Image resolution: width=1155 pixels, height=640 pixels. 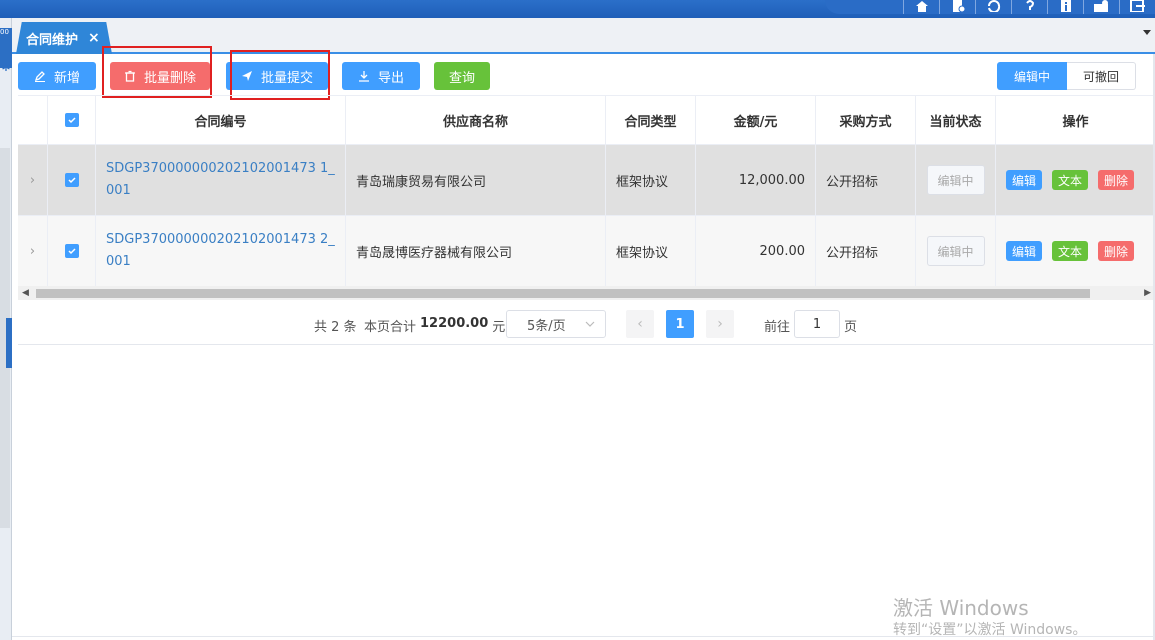 What do you see at coordinates (957, 7) in the screenshot?
I see `settings-doc-icon` at bounding box center [957, 7].